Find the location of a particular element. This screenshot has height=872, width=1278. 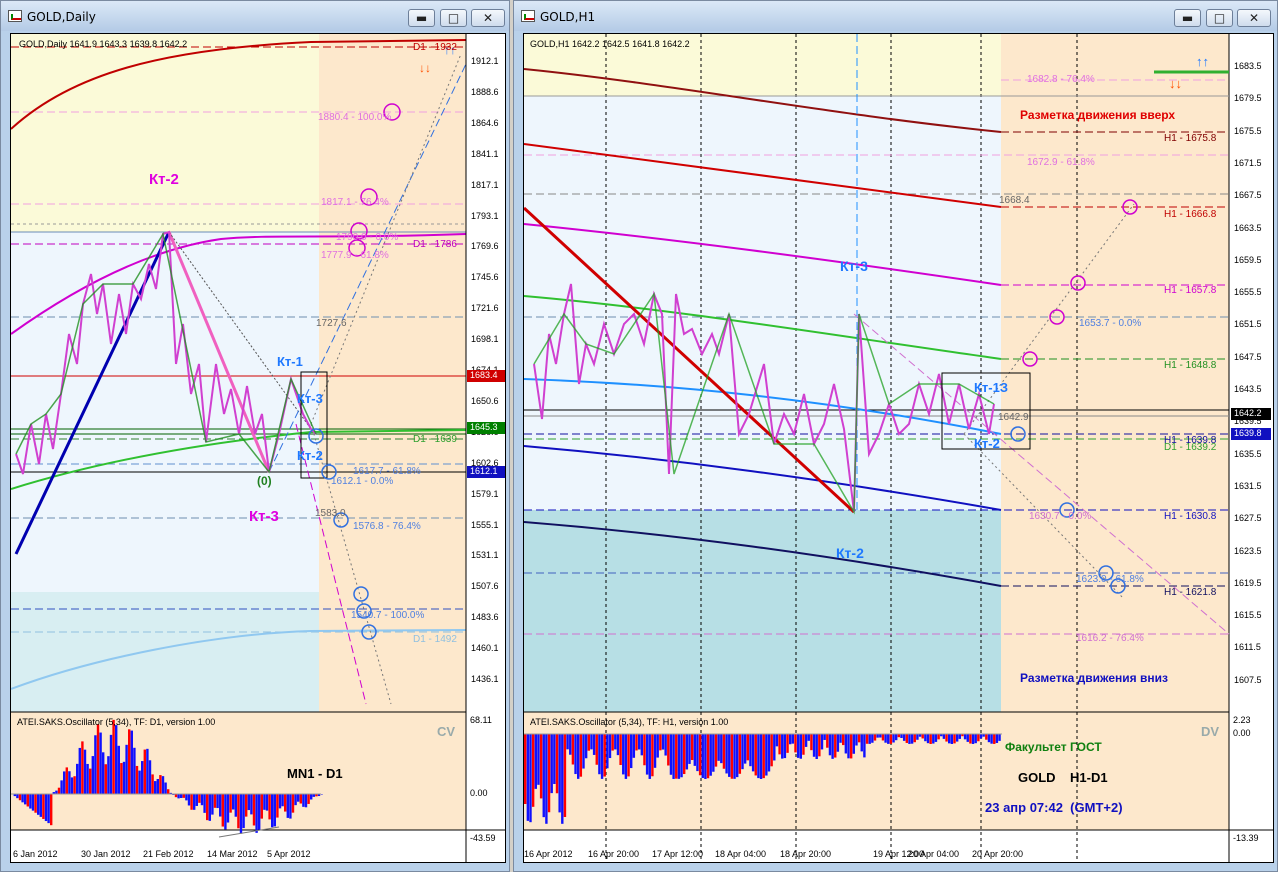

label-kt2: Кт-2 is located at coordinates (310, 455).